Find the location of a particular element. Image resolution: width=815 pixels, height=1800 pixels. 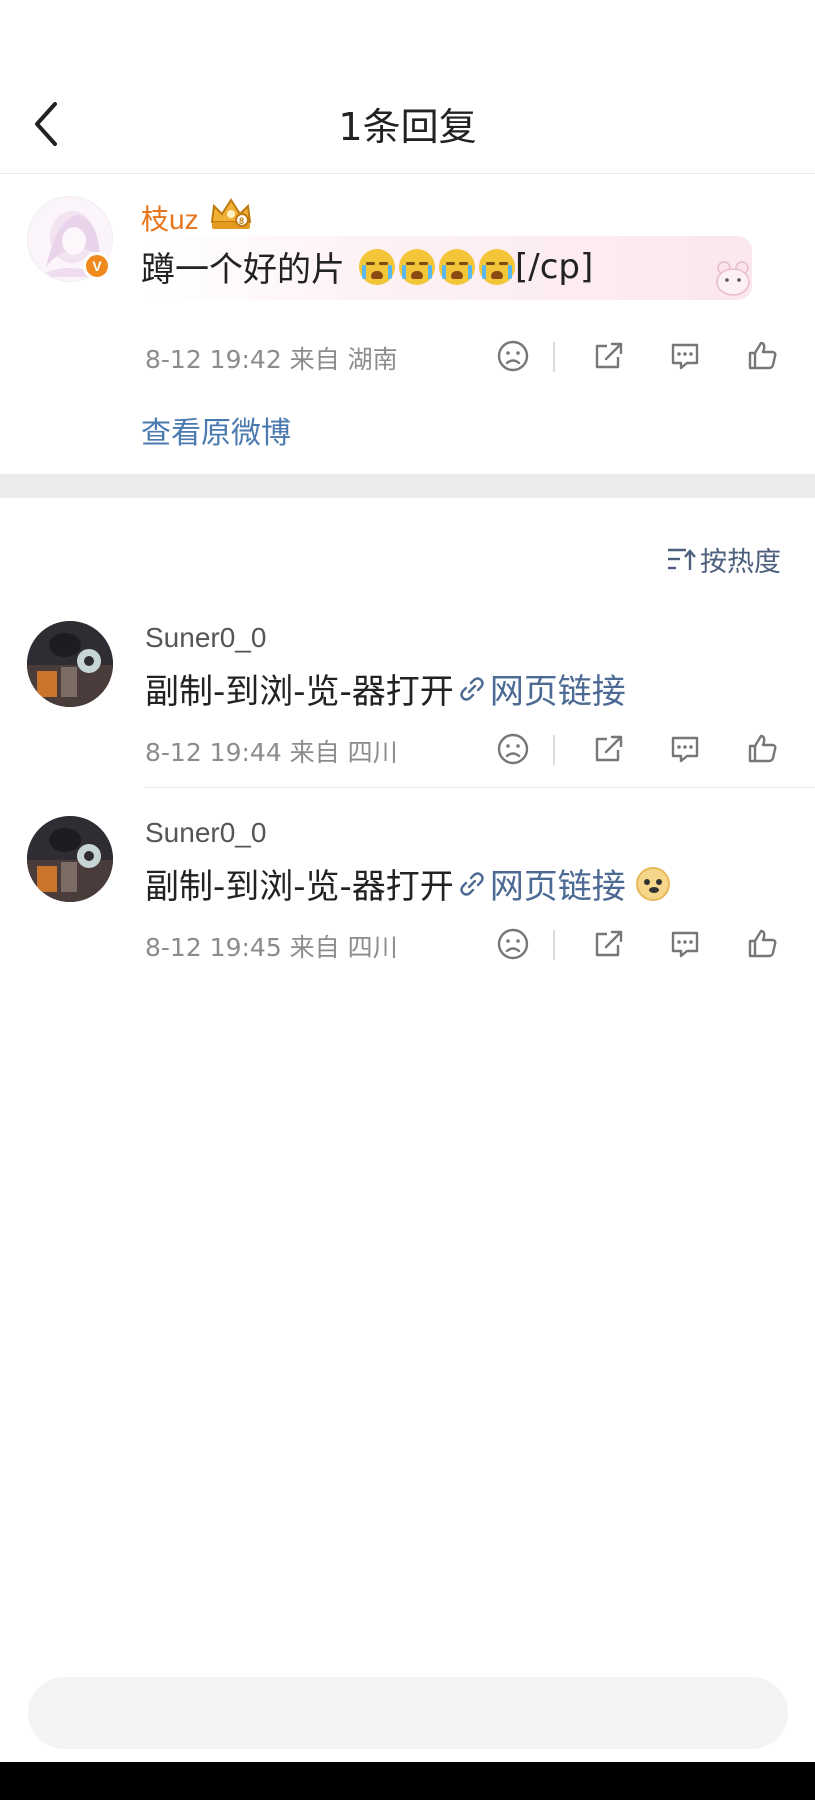

bear-sticker-icon is located at coordinates (733, 278).